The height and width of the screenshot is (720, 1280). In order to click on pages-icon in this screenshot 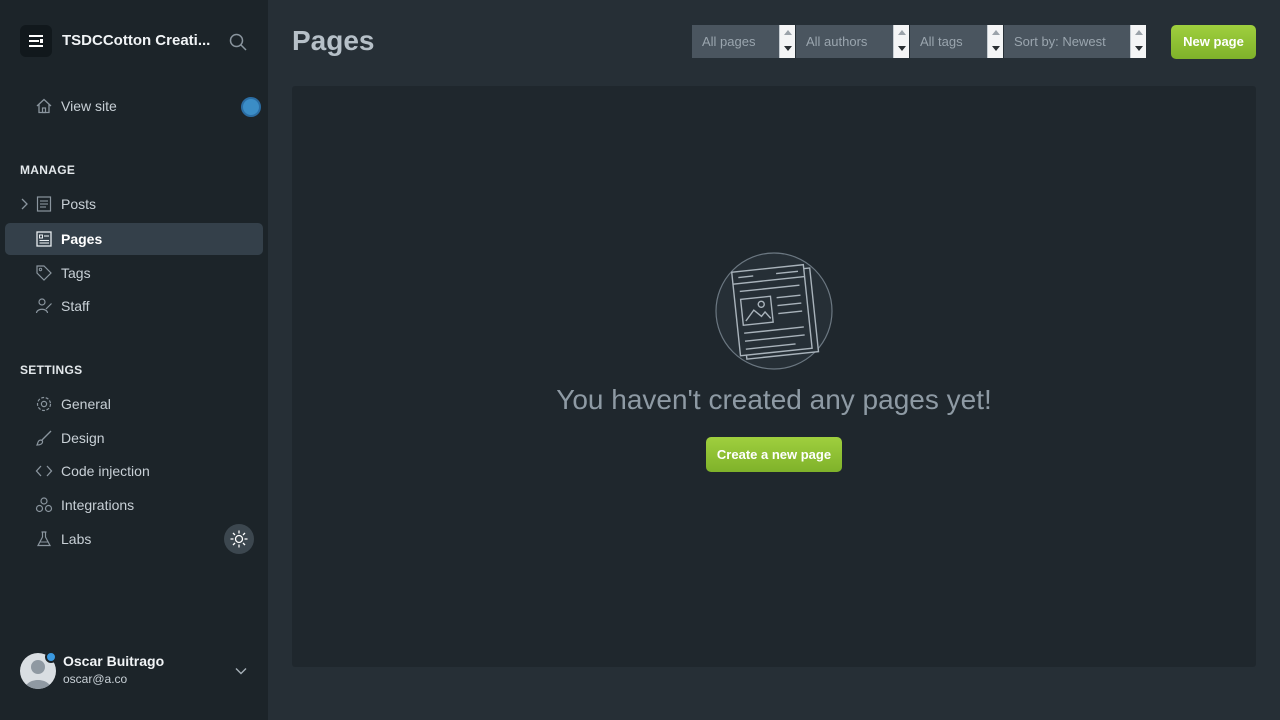, I will do `click(44, 239)`.